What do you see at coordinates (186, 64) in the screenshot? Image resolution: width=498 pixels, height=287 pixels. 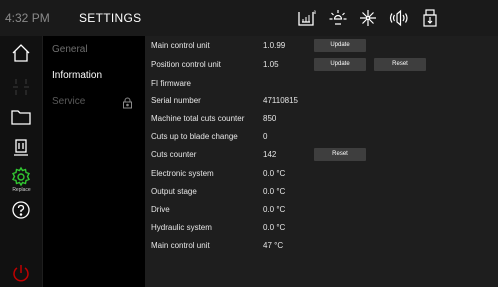 I see `row-label: Position control unit` at bounding box center [186, 64].